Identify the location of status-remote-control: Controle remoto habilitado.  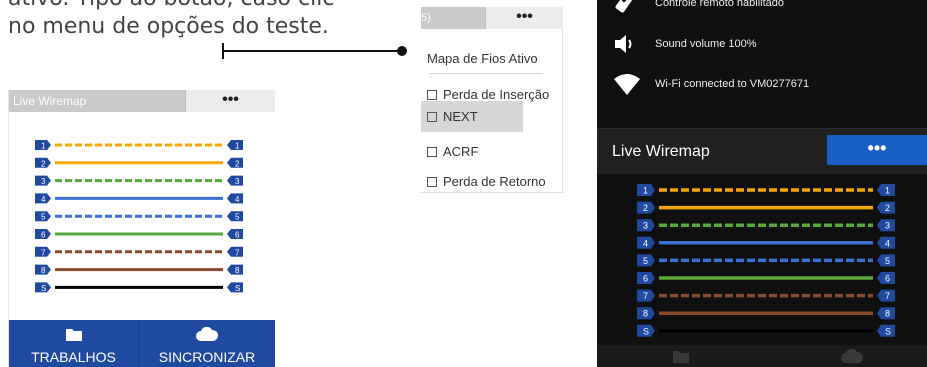
(762, 9).